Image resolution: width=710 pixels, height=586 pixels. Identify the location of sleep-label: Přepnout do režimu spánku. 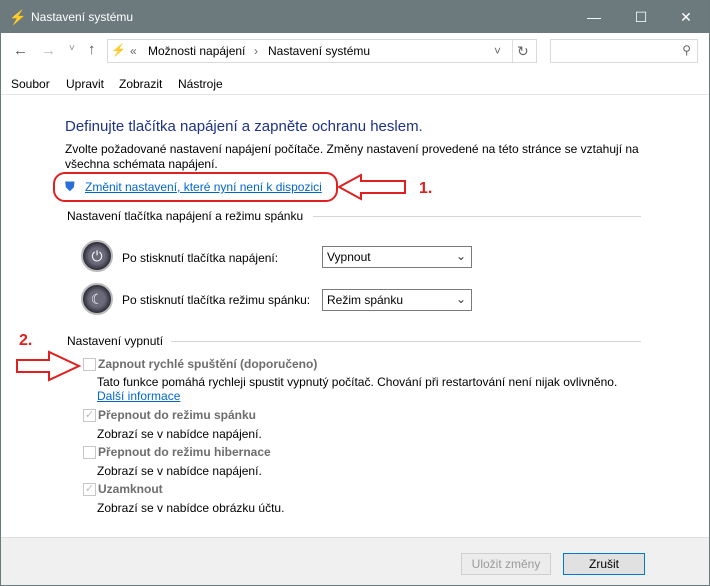
(177, 415).